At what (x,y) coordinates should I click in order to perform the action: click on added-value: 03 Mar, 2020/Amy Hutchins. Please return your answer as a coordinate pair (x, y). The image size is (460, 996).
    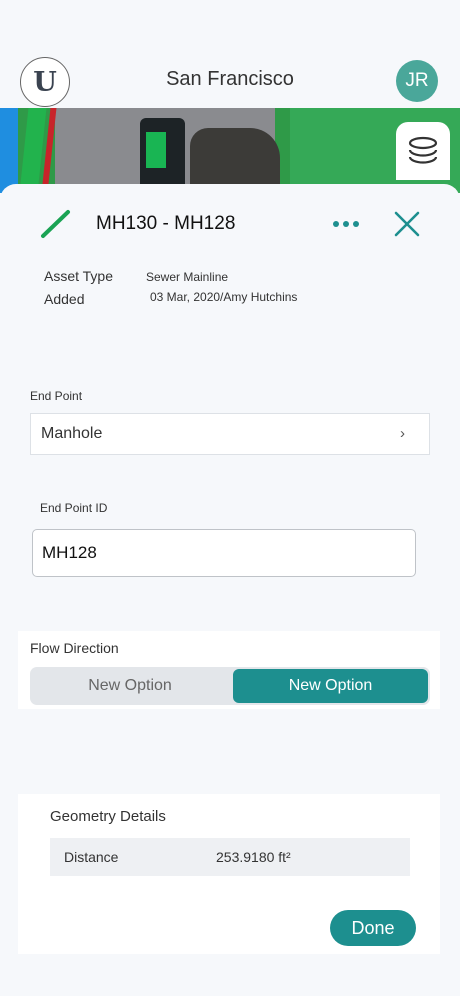
    Looking at the image, I should click on (224, 297).